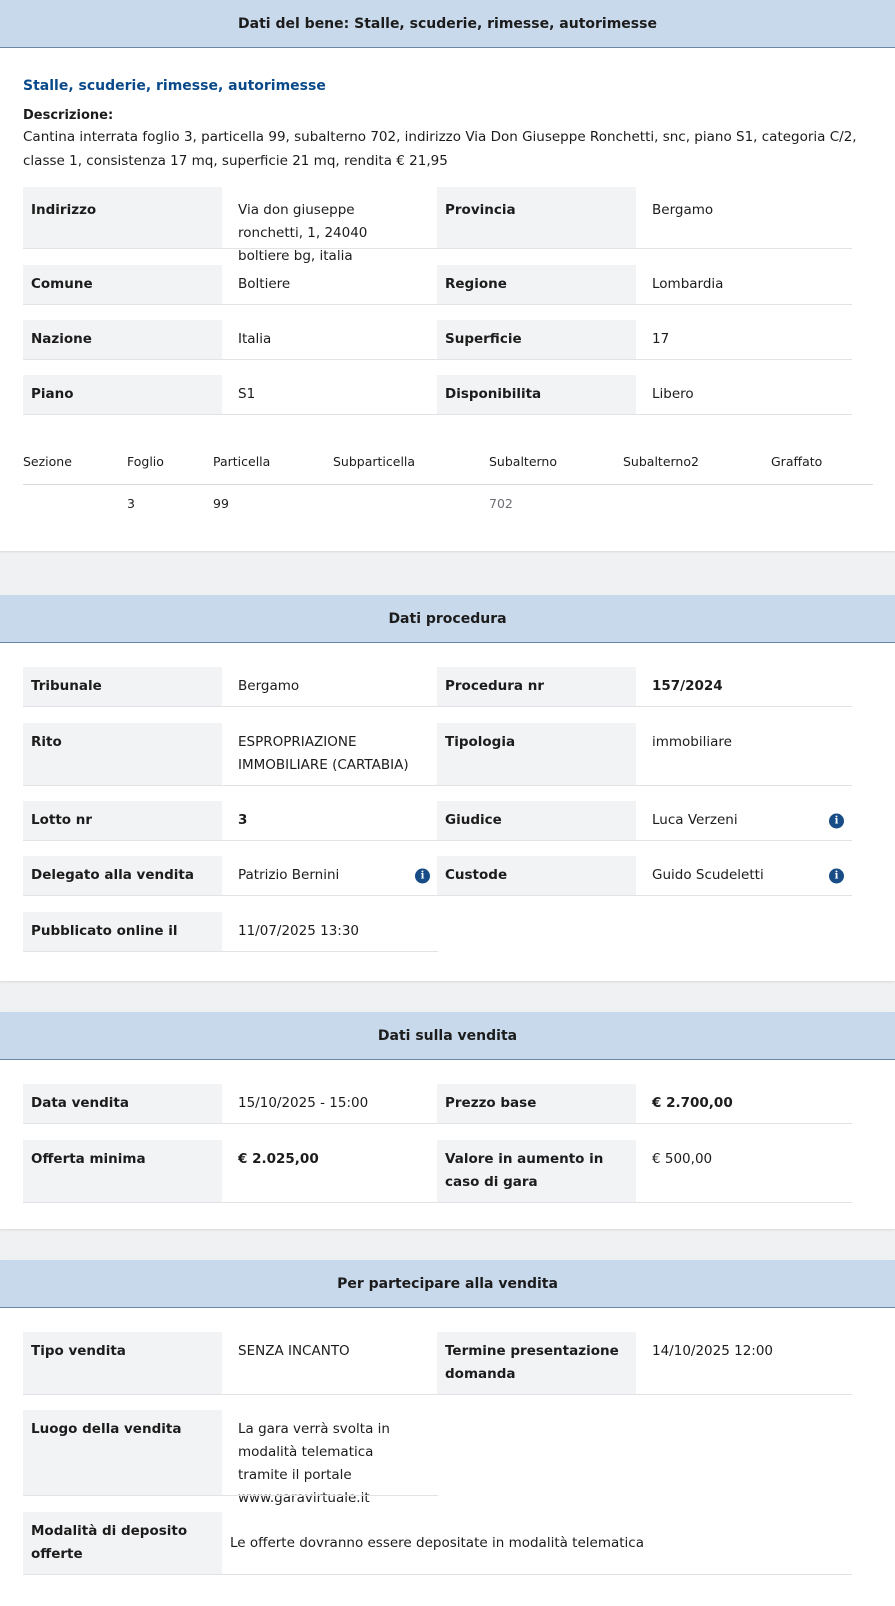  I want to click on field-value: € 500,00, so click(744, 1171).